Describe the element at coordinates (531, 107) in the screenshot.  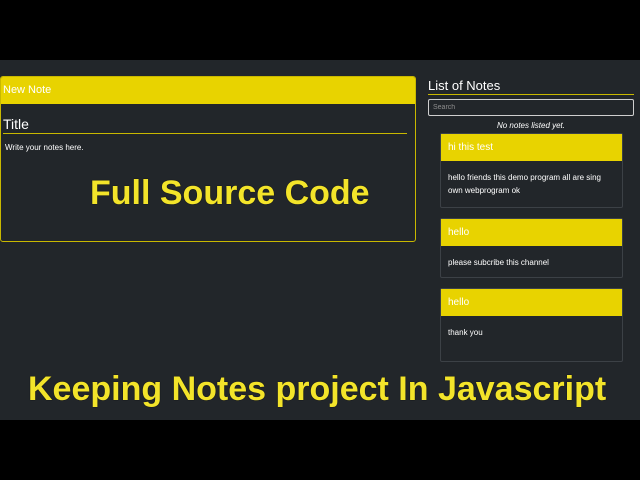
I see `search-input` at that location.